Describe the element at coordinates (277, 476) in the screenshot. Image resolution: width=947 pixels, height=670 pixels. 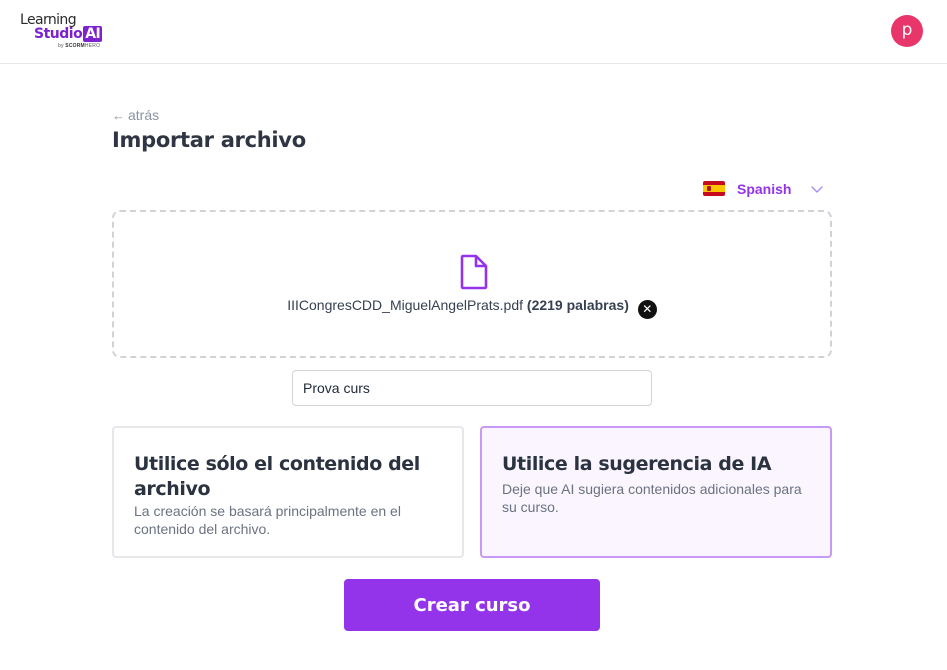
I see `option-title: Utilice sólo el contenido del archivo` at that location.